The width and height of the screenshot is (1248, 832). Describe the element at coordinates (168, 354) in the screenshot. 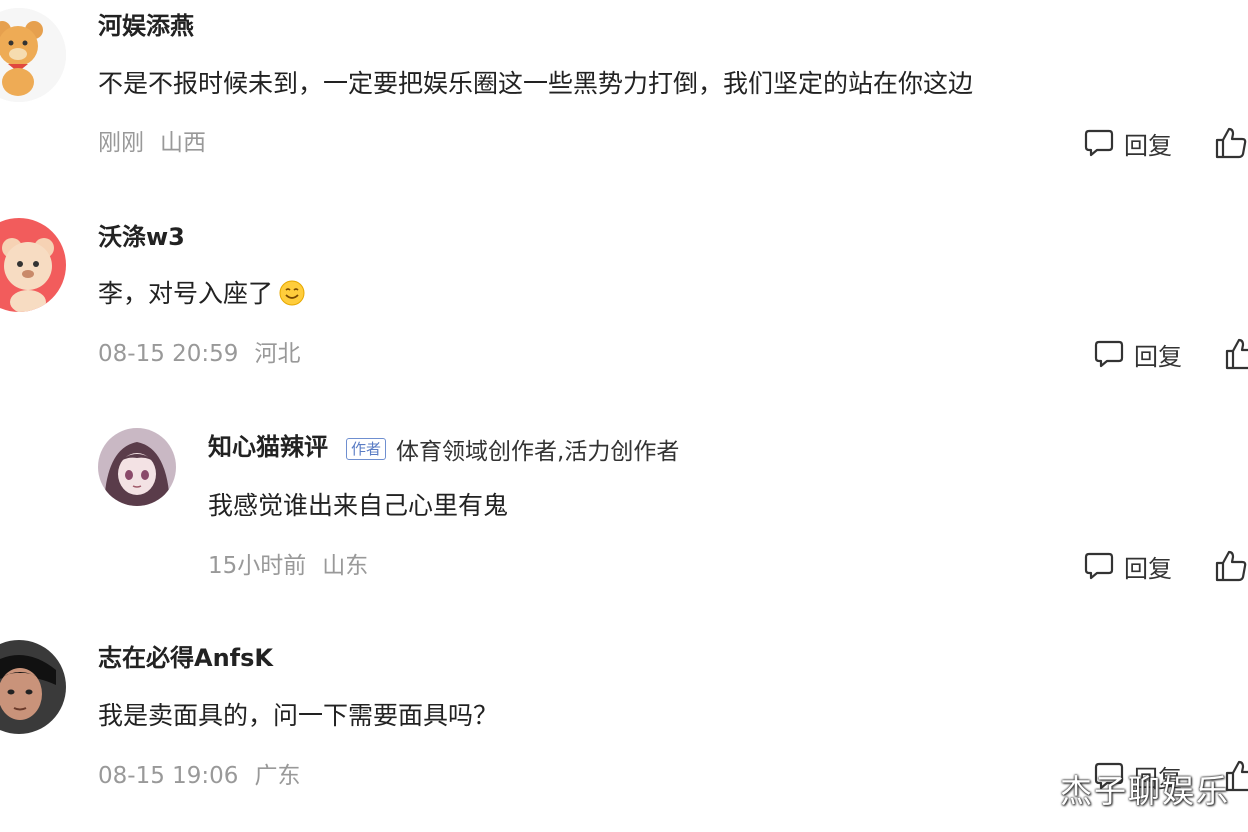

I see `comment-time: 08-15 20:59` at that location.